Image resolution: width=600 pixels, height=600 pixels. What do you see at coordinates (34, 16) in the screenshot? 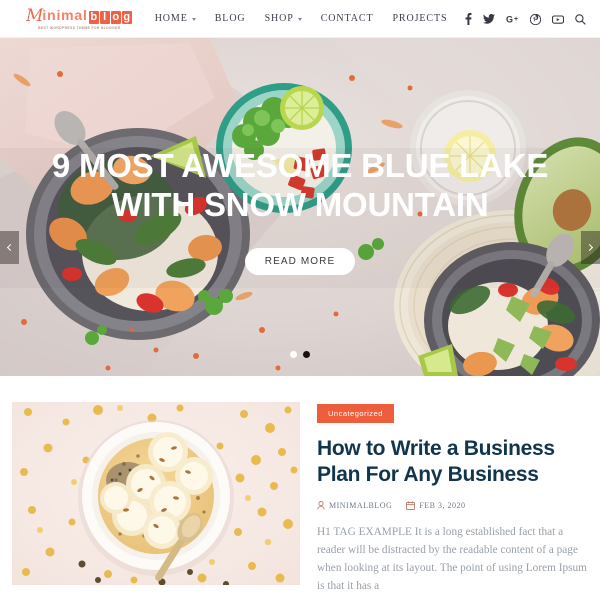
I see `logo-script-letter: M` at bounding box center [34, 16].